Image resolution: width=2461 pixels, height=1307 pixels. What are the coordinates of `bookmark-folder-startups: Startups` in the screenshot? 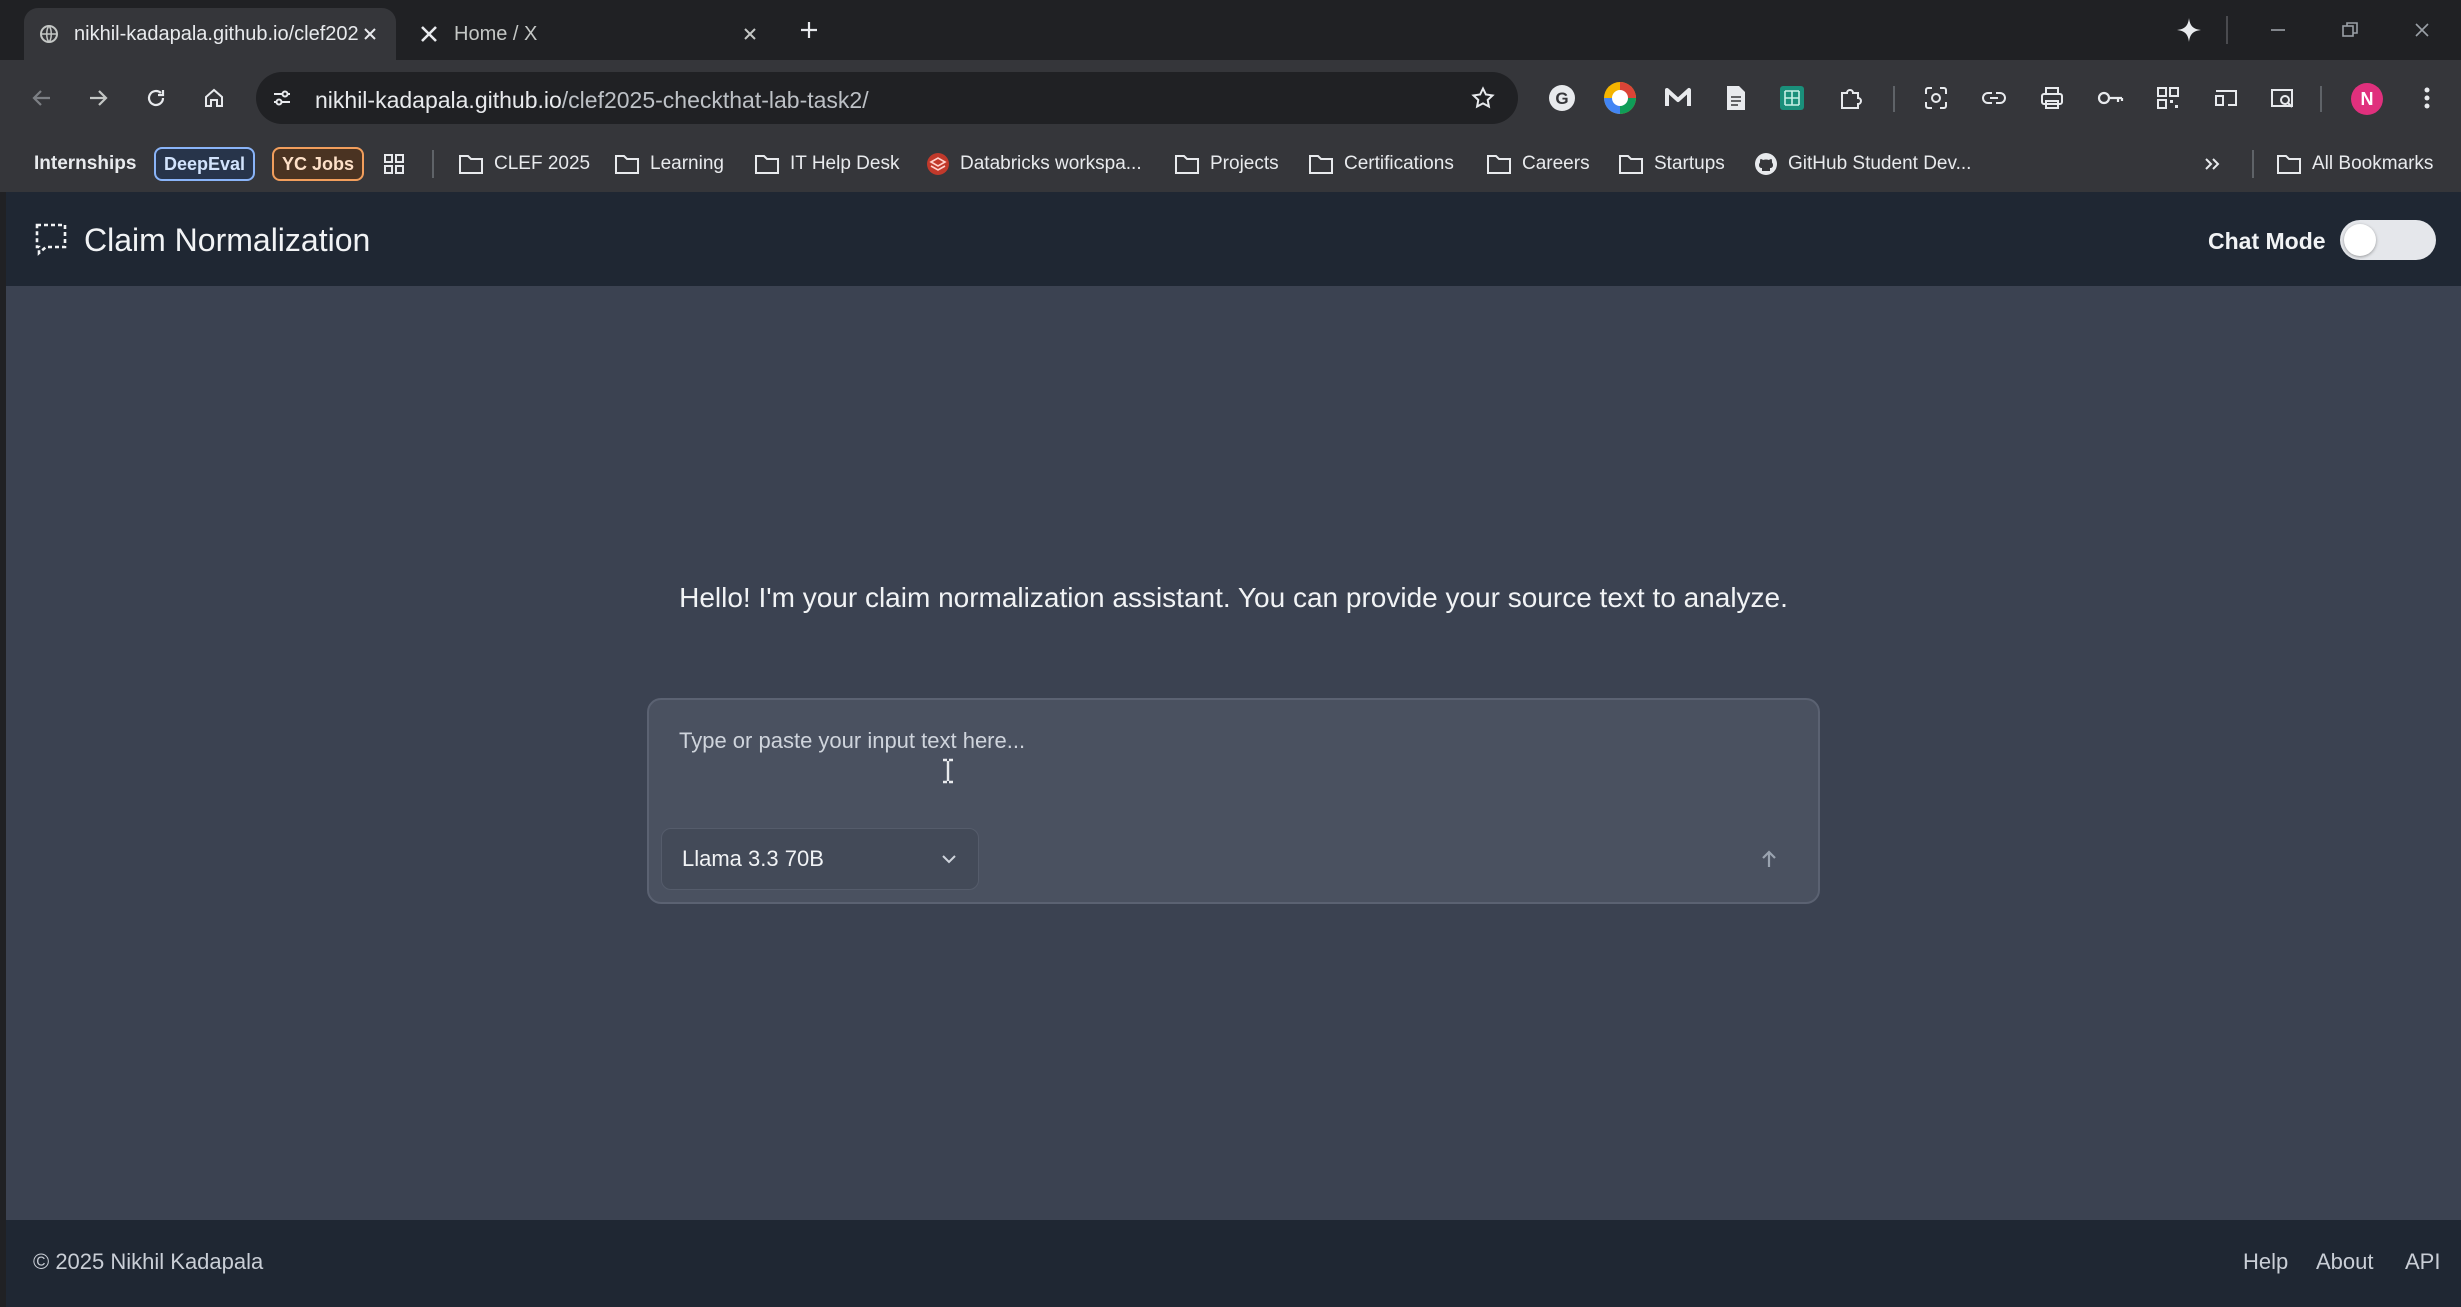 It's located at (1671, 164).